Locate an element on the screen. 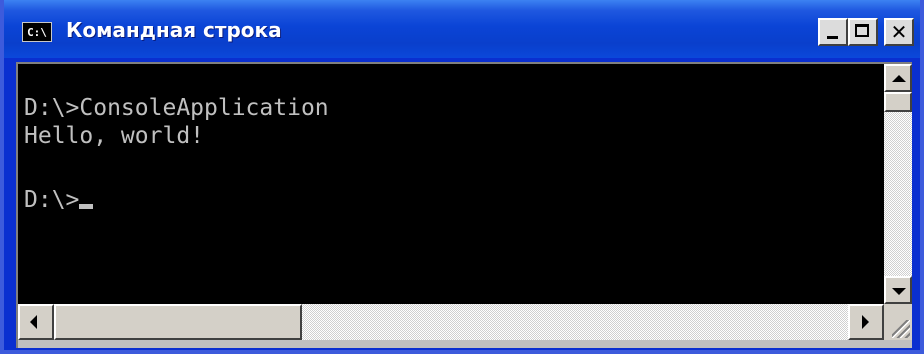  resize-grip-icon is located at coordinates (901, 329).